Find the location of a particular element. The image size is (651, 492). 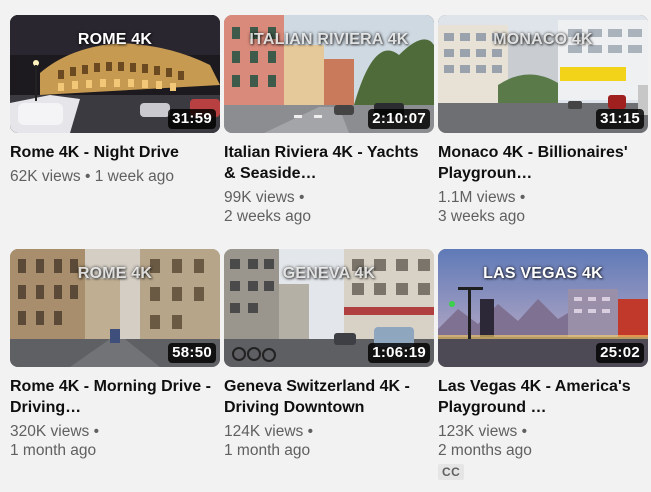

video-stats: 1.1M views • 3 weeks ago is located at coordinates (541, 207).